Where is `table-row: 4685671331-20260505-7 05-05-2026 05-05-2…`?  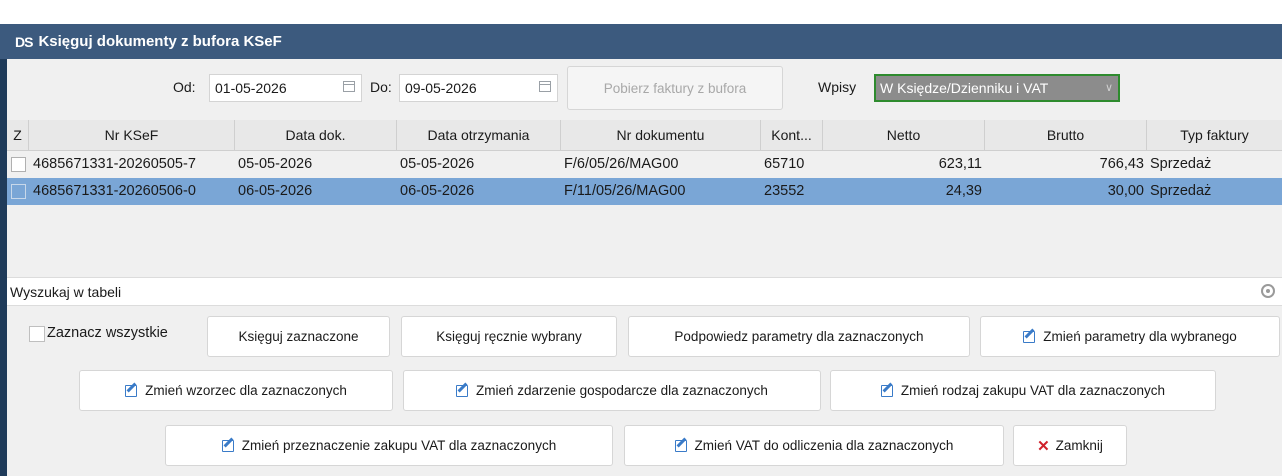
table-row: 4685671331-20260505-7 05-05-2026 05-05-2… is located at coordinates (644, 164).